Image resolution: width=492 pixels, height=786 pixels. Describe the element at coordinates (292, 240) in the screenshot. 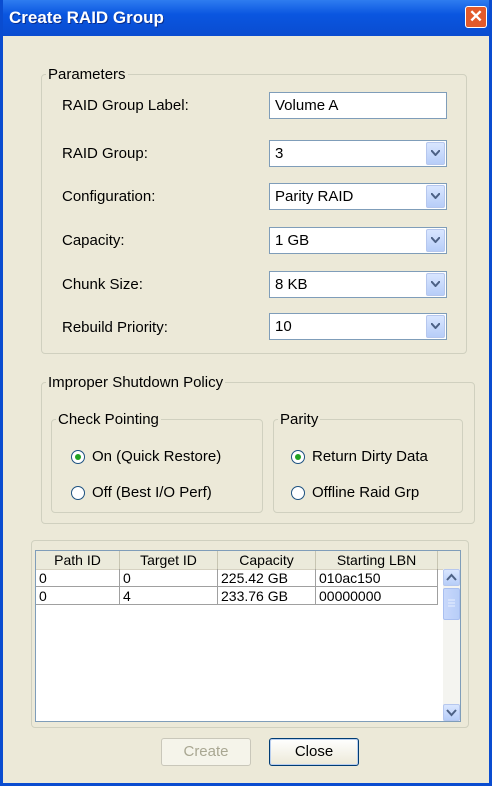

I see `capacity-value: 1 GB` at that location.